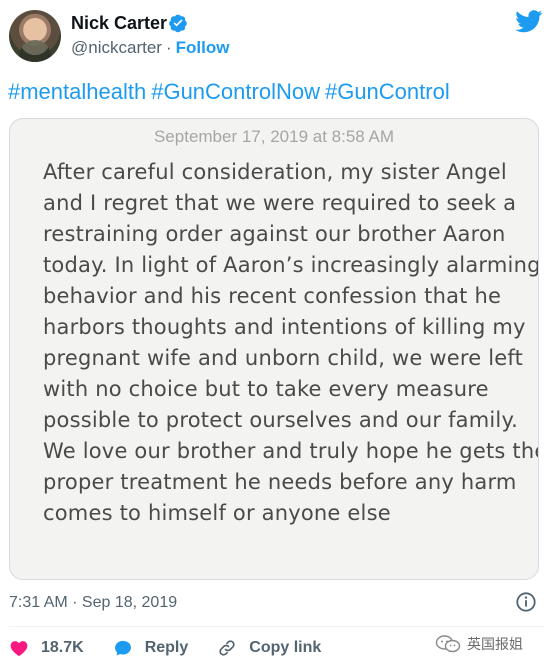  I want to click on handle-row: @nickcarter · Follow, so click(150, 48).